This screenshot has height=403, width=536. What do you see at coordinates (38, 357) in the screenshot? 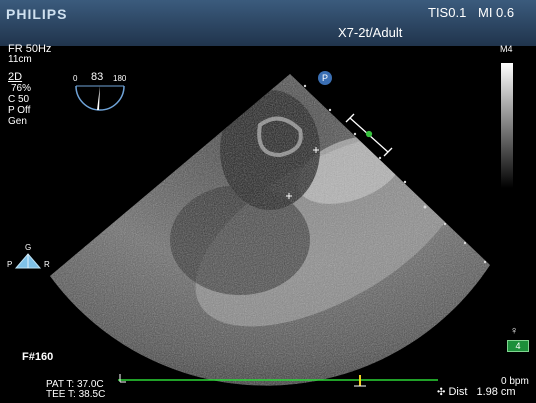
I see `frame-number: F#160` at bounding box center [38, 357].